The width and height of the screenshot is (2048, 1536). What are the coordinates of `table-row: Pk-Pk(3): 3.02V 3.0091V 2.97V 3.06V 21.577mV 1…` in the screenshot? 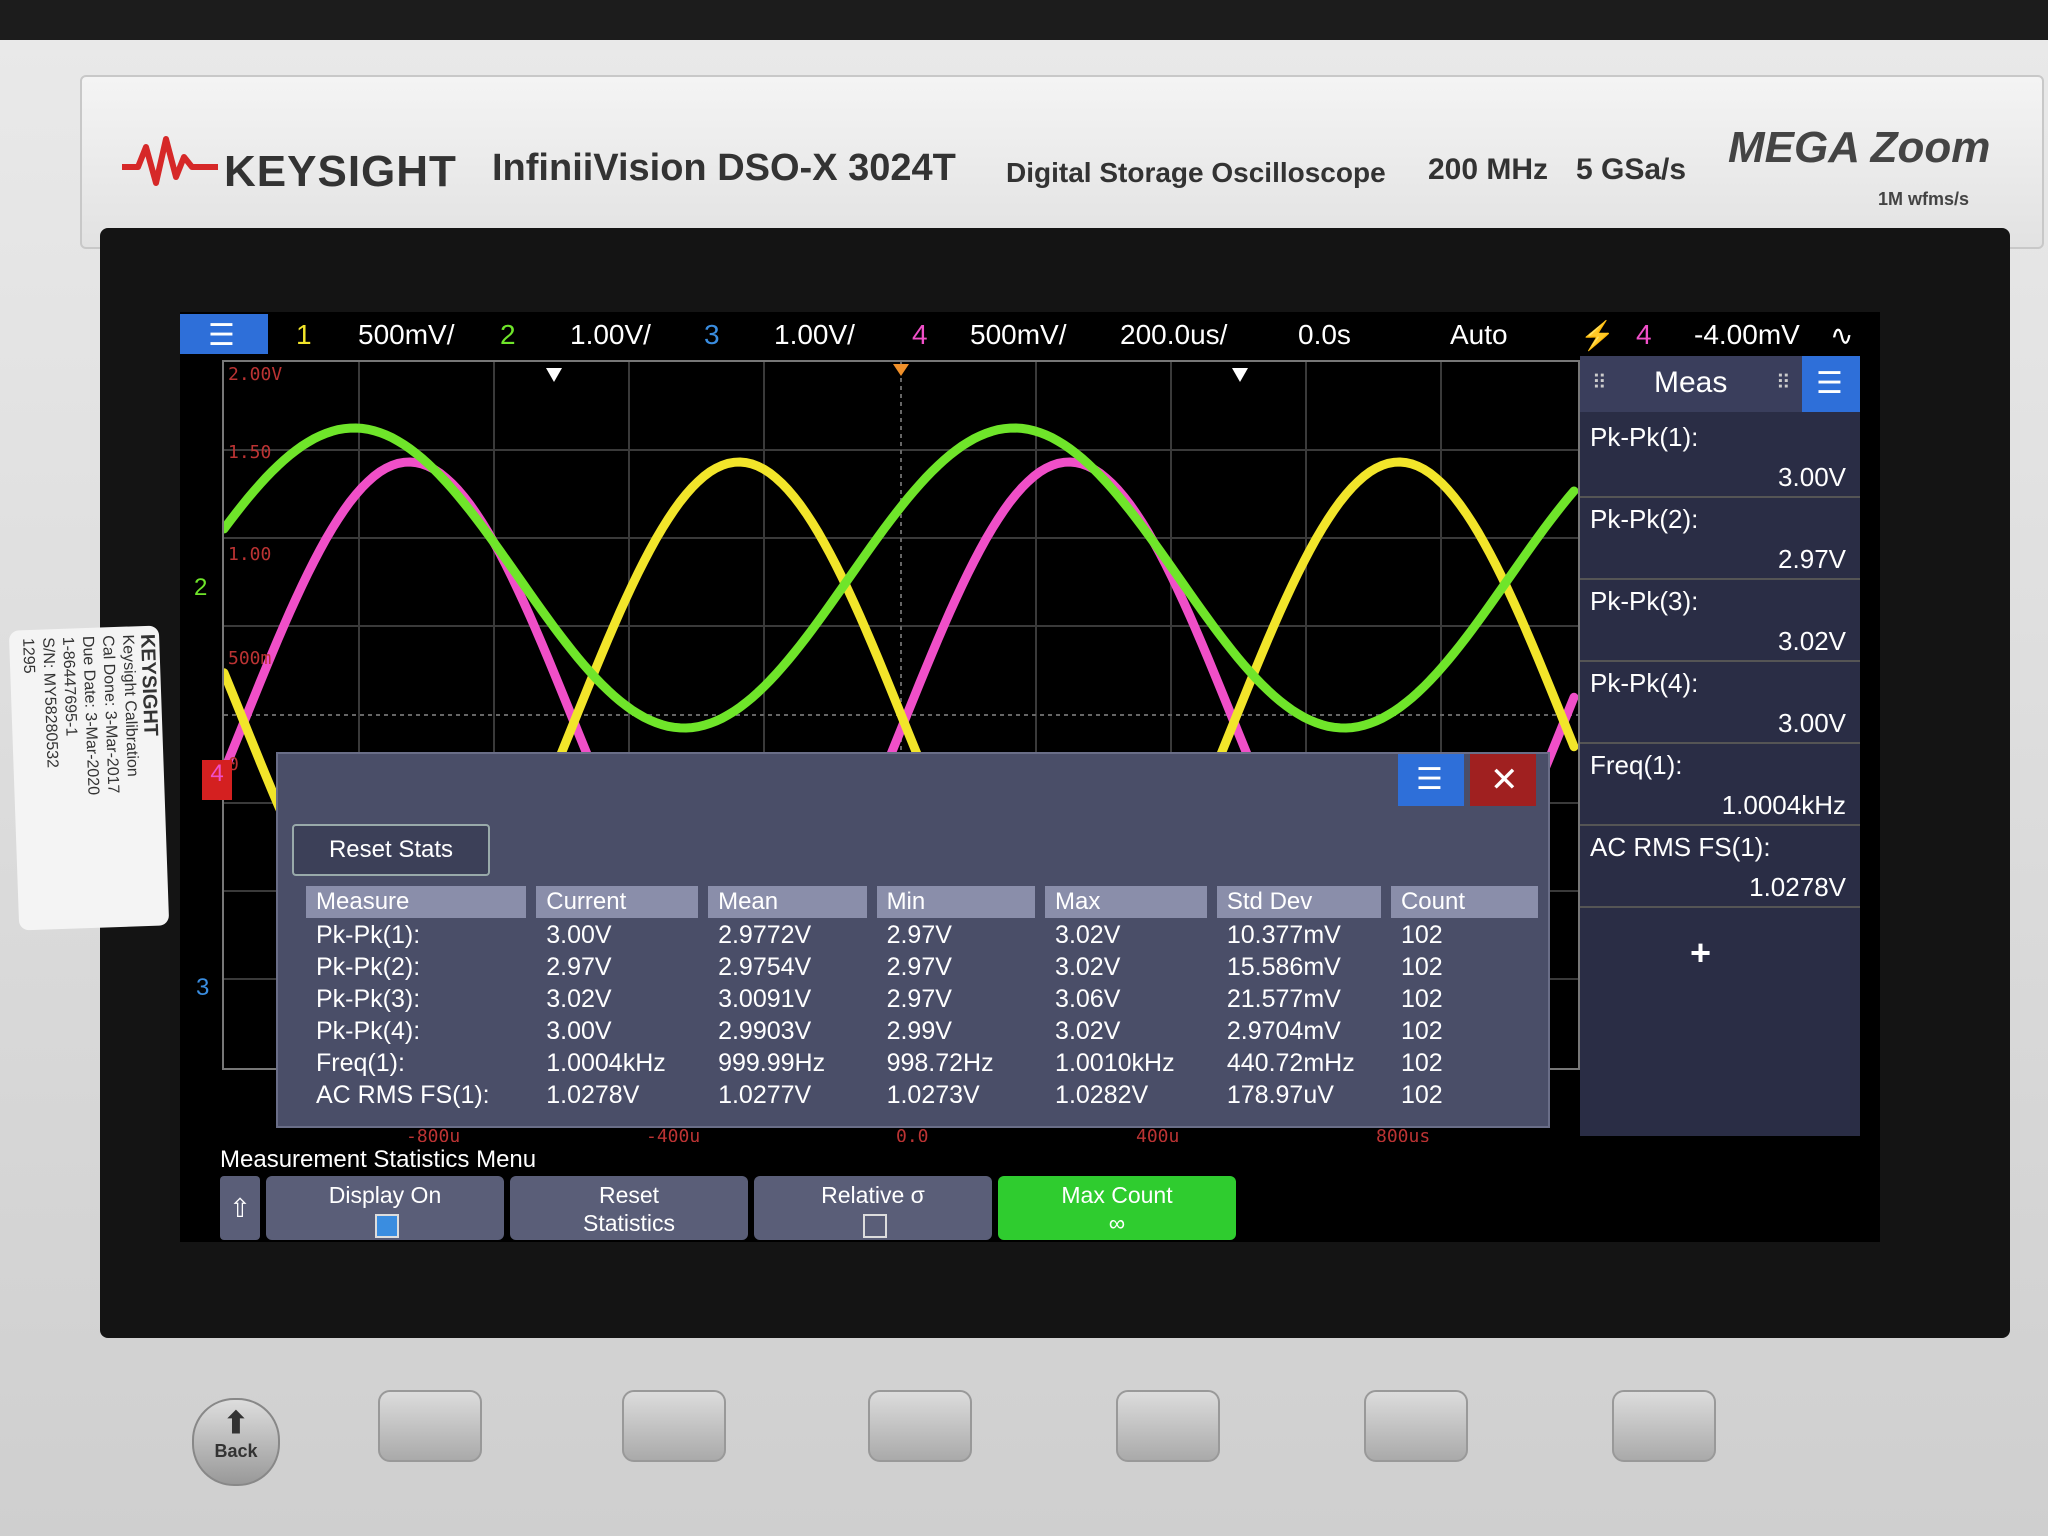 It's located at (922, 999).